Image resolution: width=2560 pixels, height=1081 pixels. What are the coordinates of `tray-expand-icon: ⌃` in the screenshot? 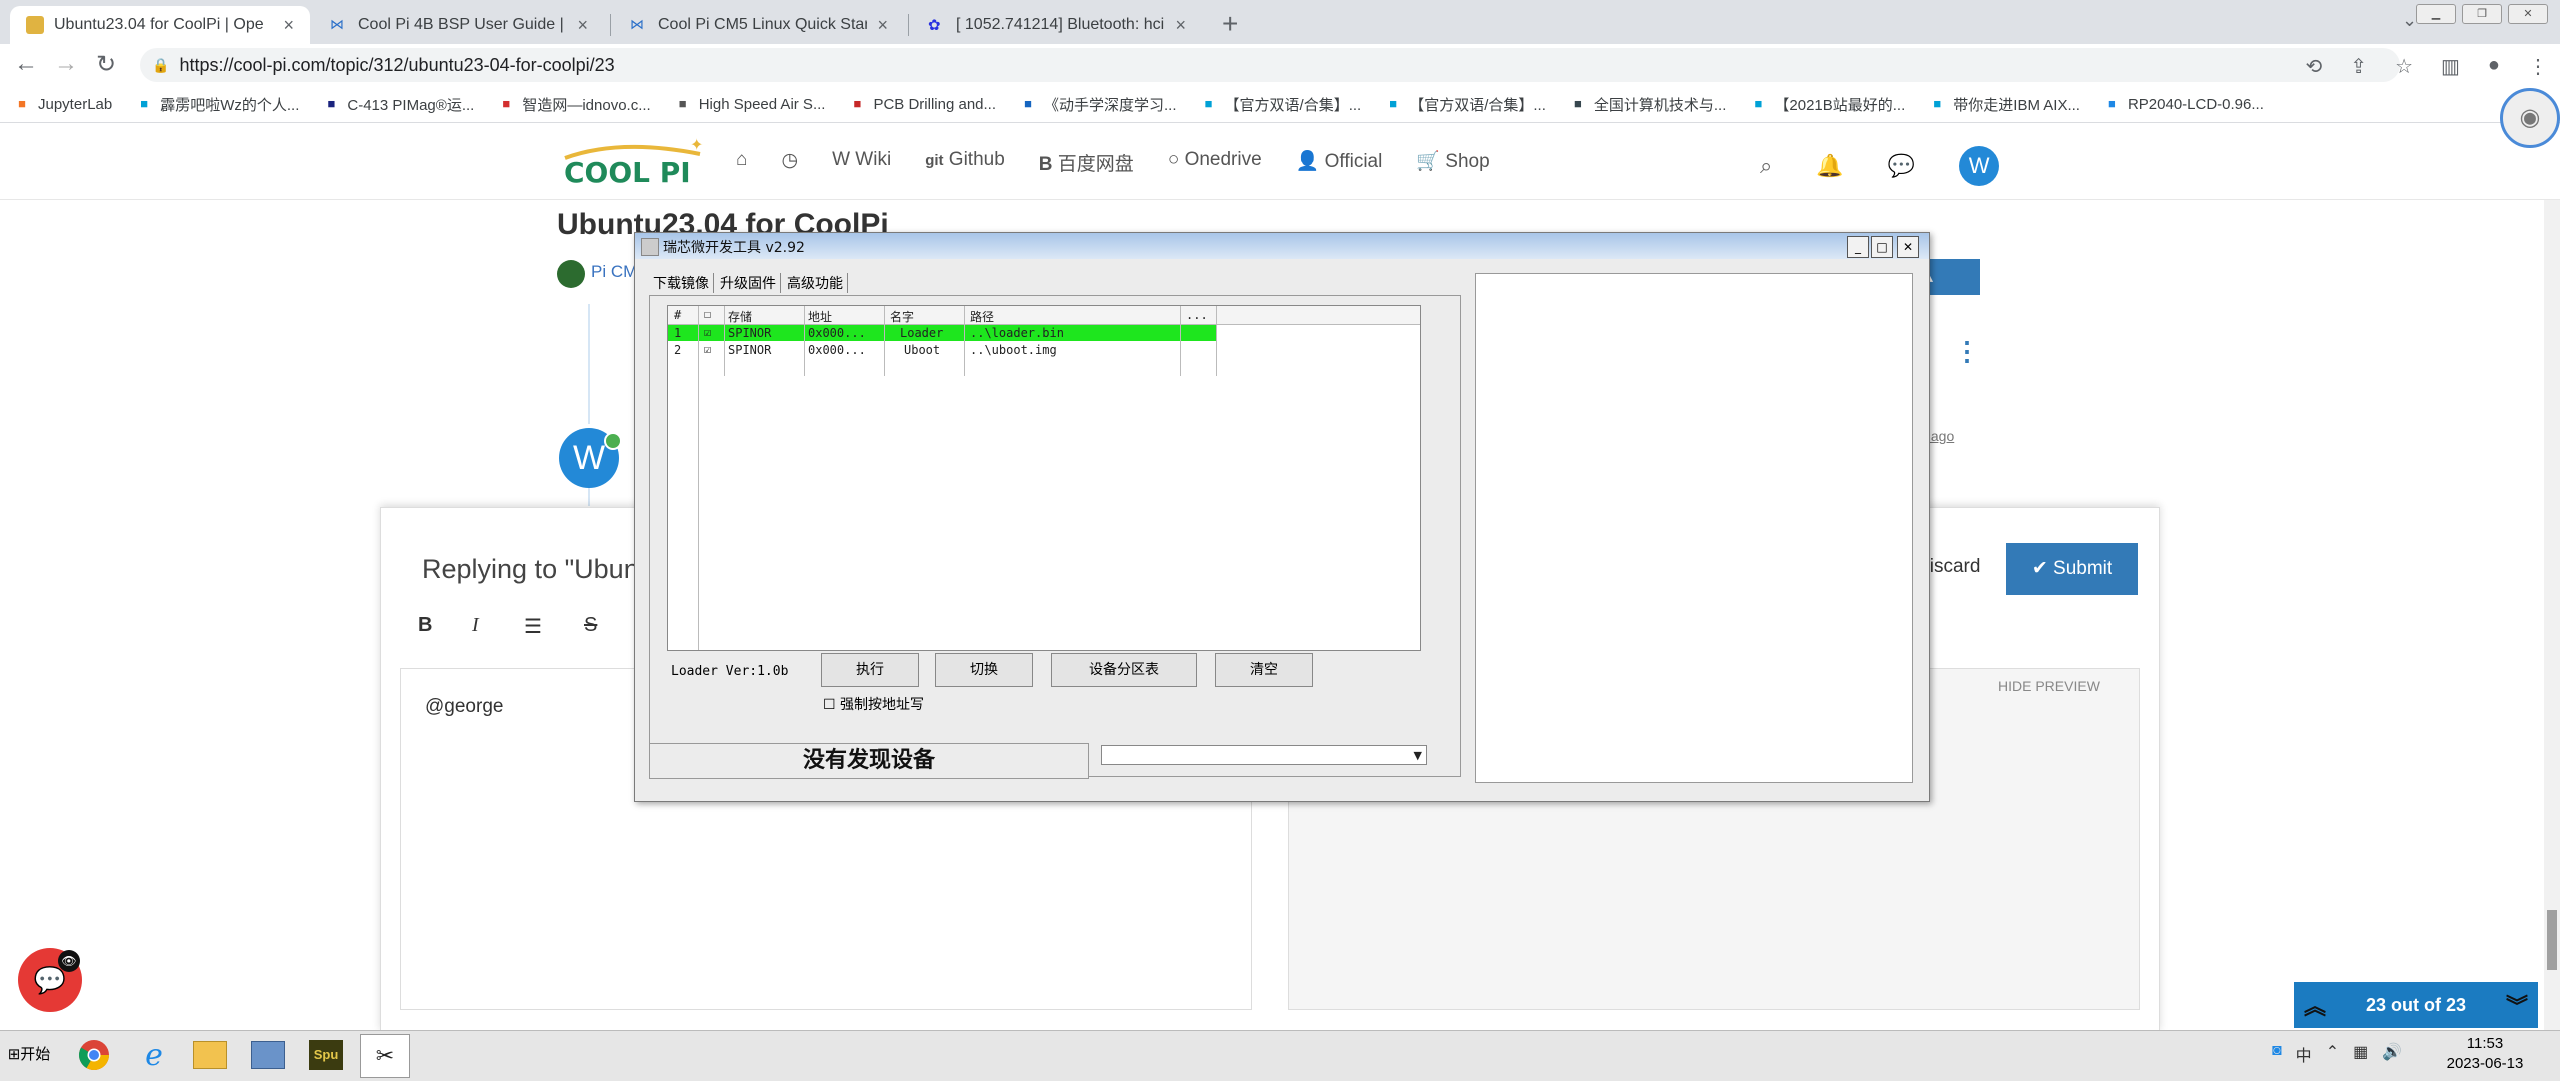 It's located at (2332, 1054).